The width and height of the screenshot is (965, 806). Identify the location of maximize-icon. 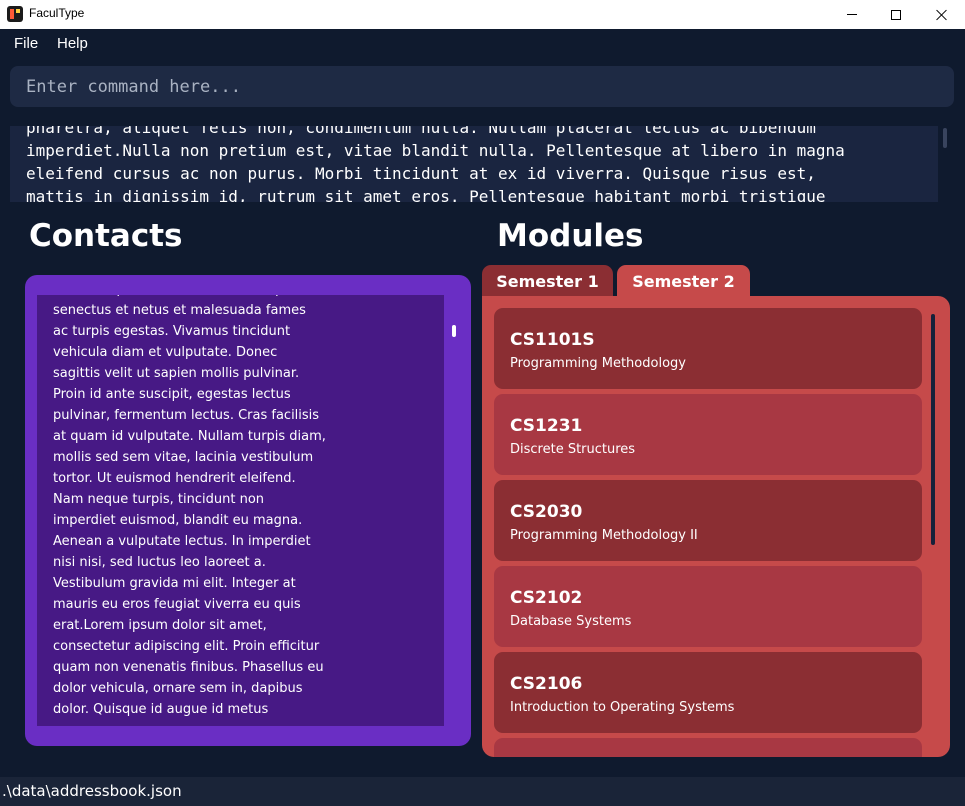
(896, 14).